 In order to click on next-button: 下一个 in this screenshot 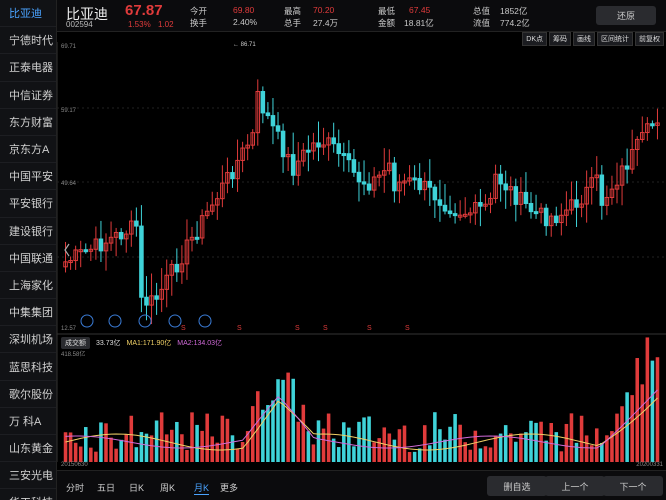, I will do `click(633, 486)`.